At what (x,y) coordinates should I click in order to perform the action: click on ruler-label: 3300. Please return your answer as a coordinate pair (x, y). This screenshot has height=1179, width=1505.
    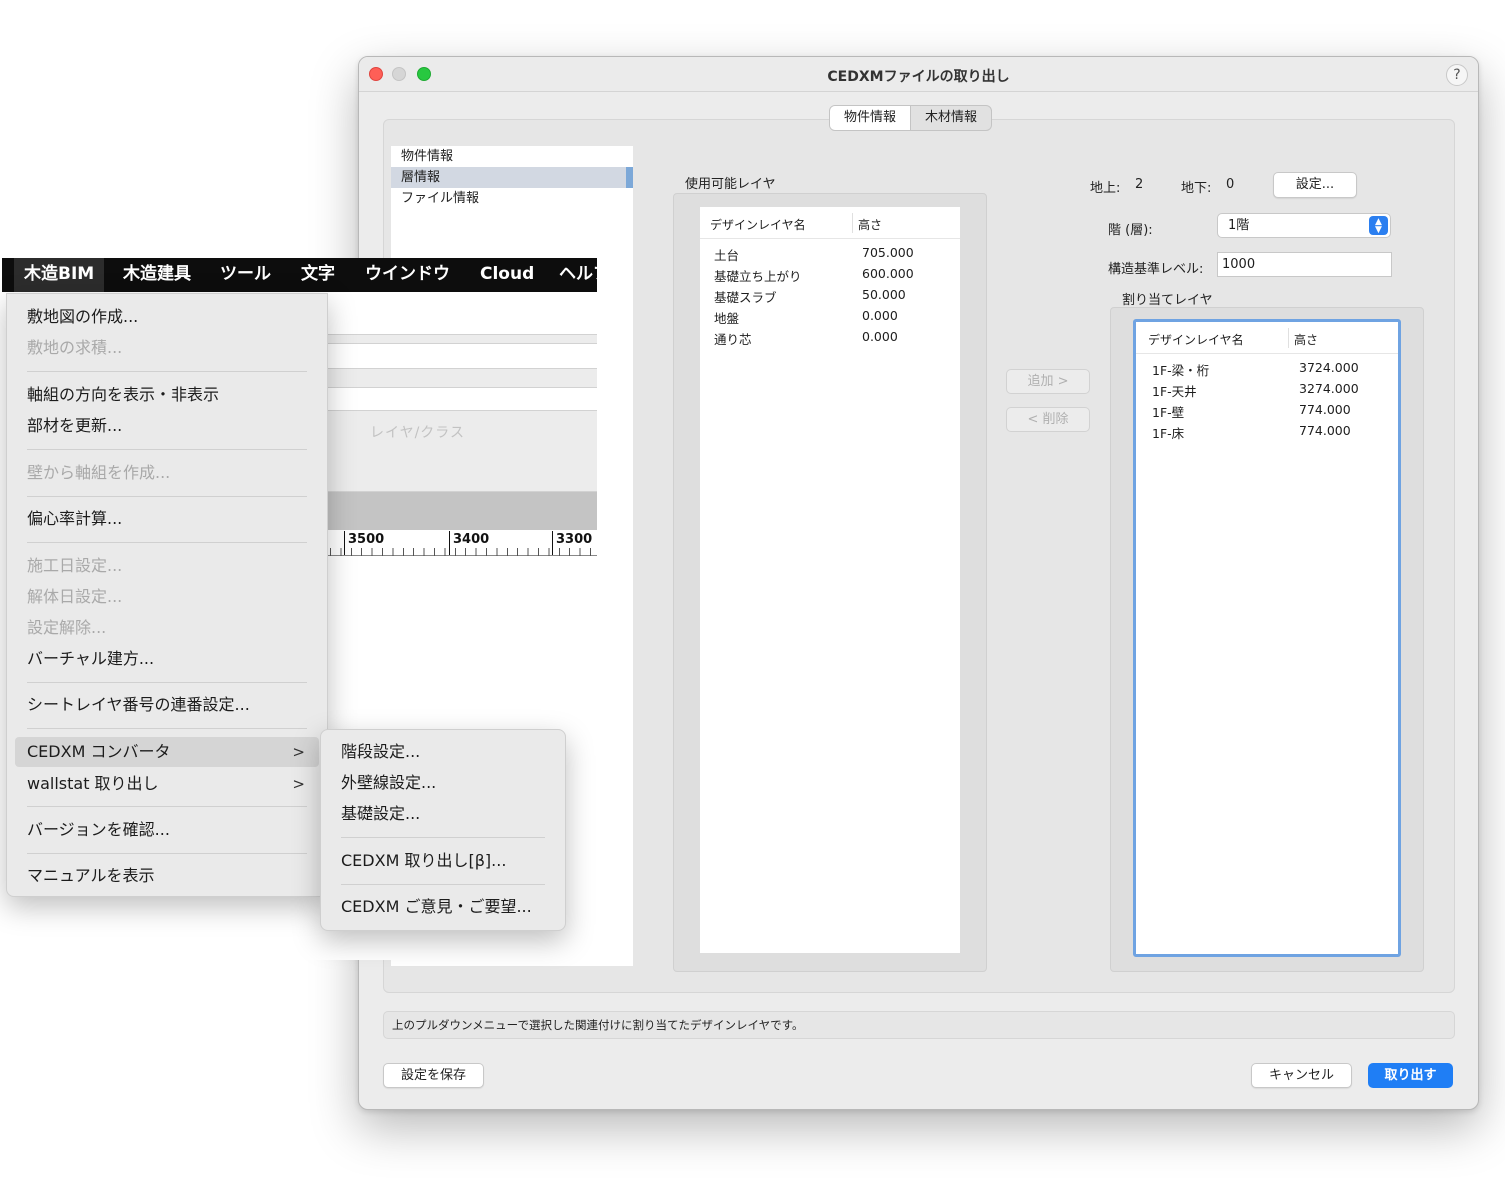
    Looking at the image, I should click on (572, 543).